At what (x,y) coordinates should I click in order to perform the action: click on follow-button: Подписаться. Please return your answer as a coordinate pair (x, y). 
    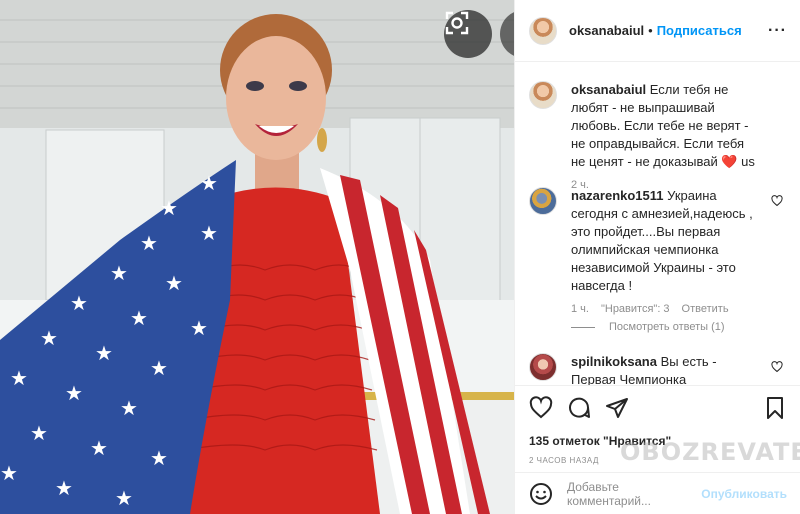
    Looking at the image, I should click on (699, 30).